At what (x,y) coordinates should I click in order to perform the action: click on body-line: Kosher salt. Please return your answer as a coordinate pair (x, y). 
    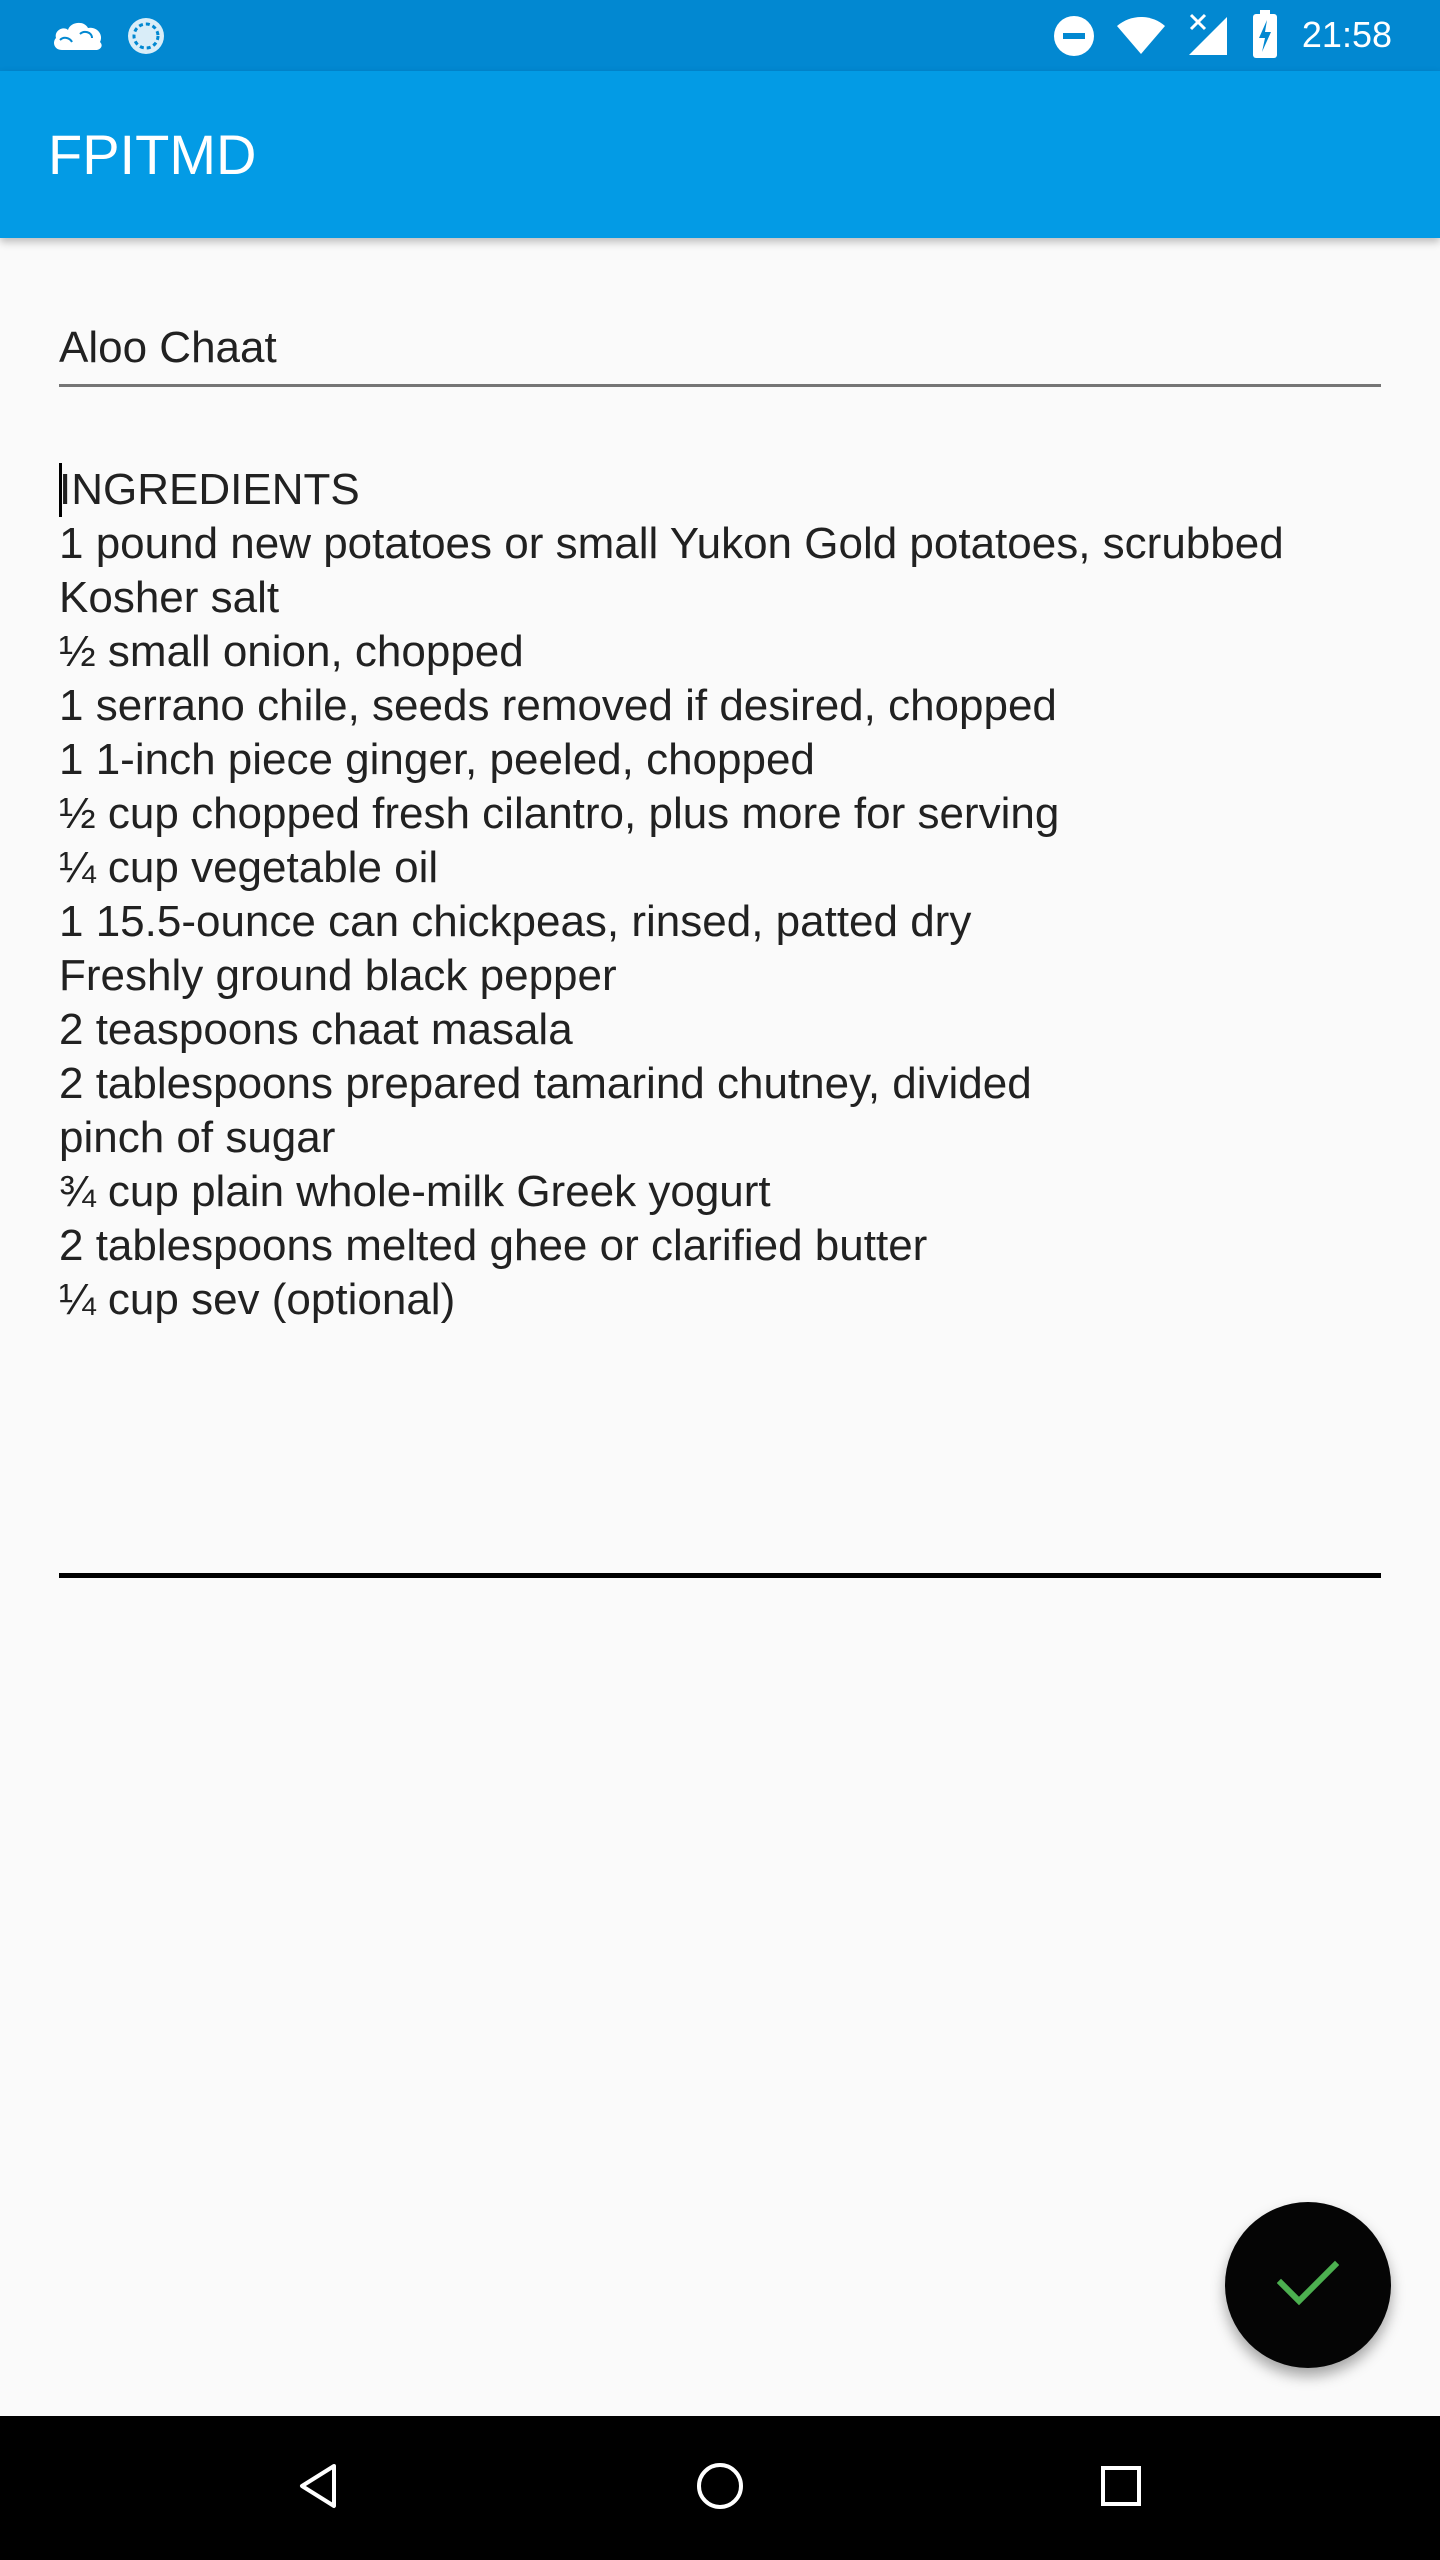
    Looking at the image, I should click on (169, 597).